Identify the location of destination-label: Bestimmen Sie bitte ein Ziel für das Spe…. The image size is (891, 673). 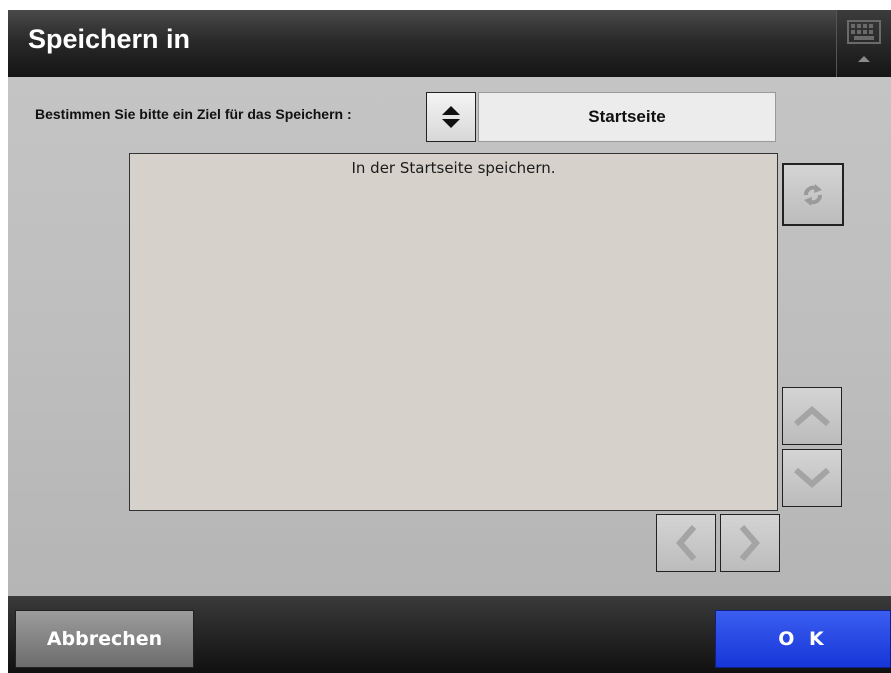
(193, 114).